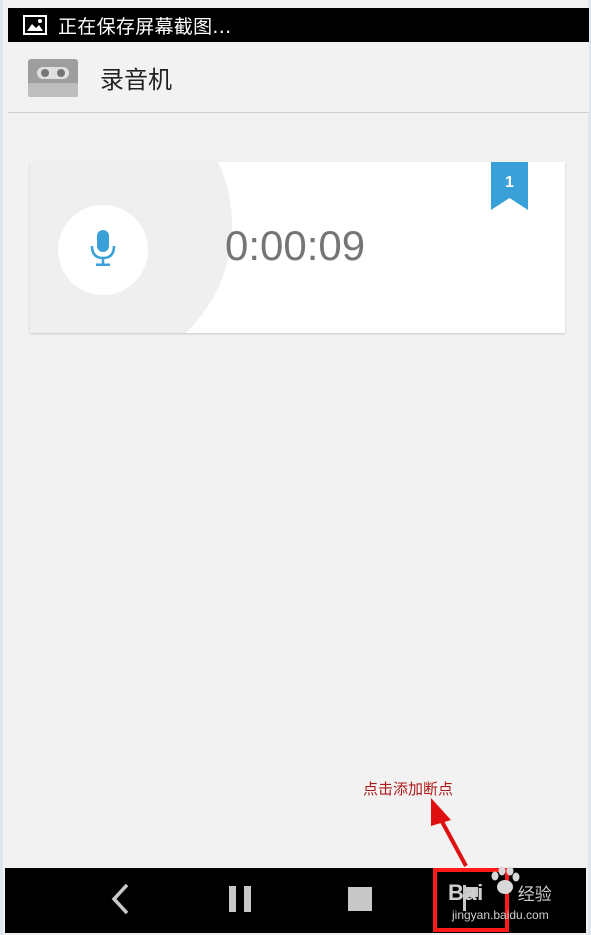 The width and height of the screenshot is (591, 935). I want to click on watermark-brand: Bai, so click(466, 892).